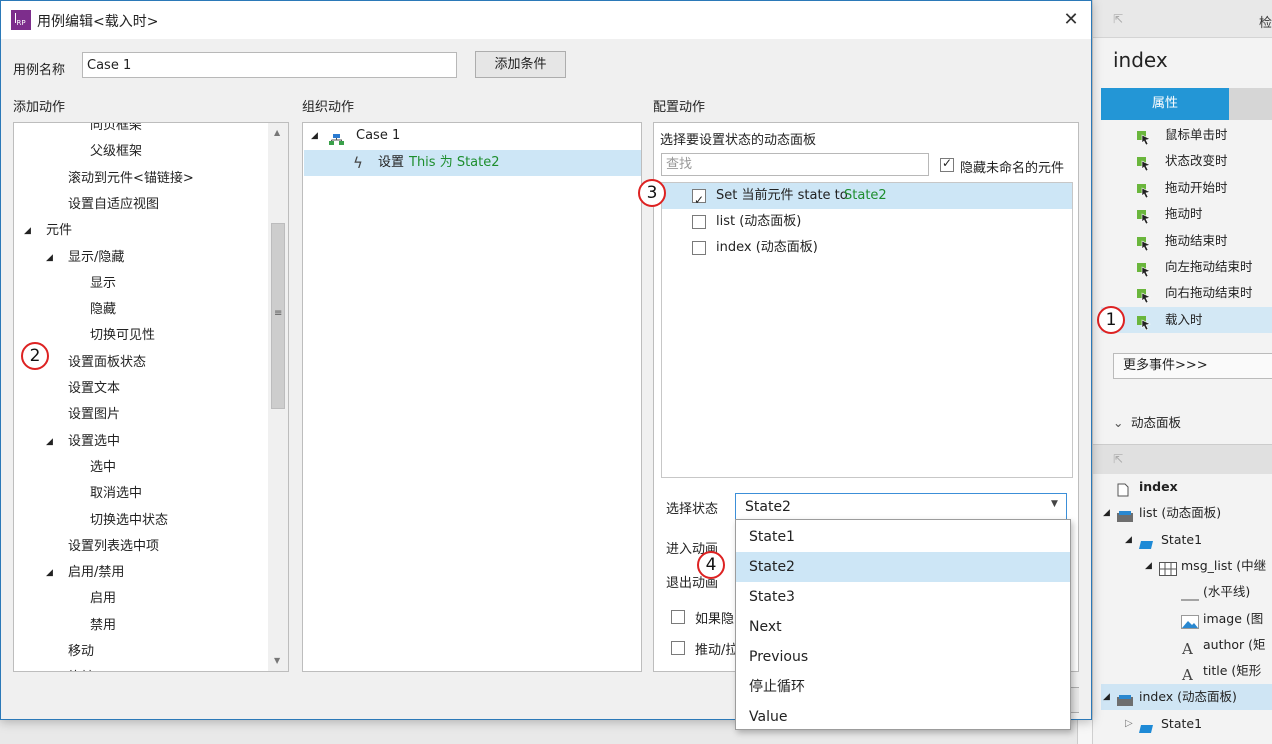 This screenshot has height=744, width=1272. What do you see at coordinates (141, 310) in the screenshot?
I see `action-tree-item: 隐藏` at bounding box center [141, 310].